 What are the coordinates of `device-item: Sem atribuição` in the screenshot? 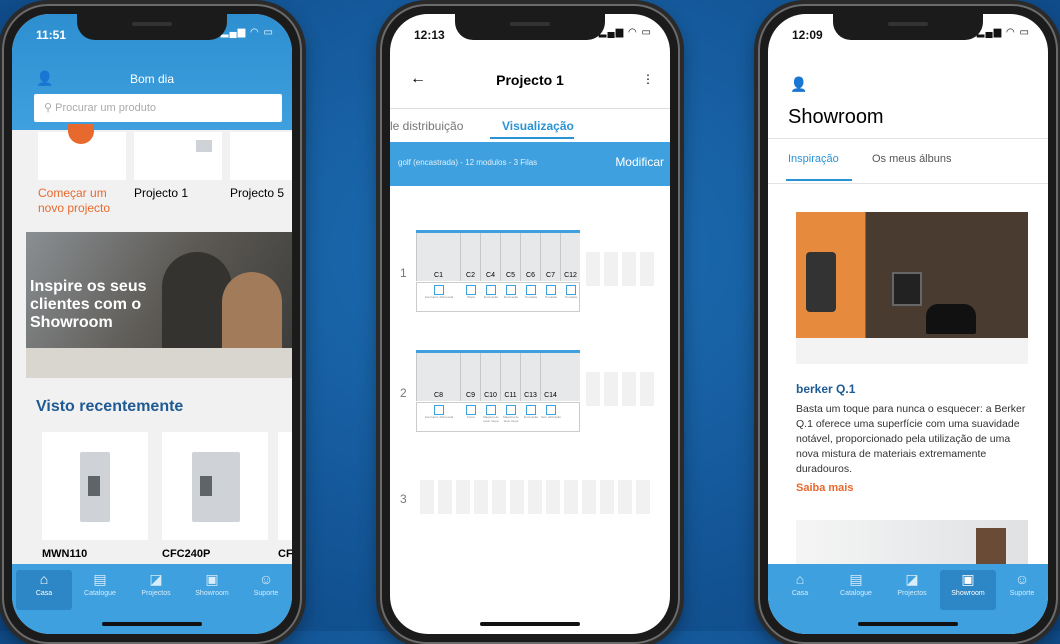 It's located at (551, 412).